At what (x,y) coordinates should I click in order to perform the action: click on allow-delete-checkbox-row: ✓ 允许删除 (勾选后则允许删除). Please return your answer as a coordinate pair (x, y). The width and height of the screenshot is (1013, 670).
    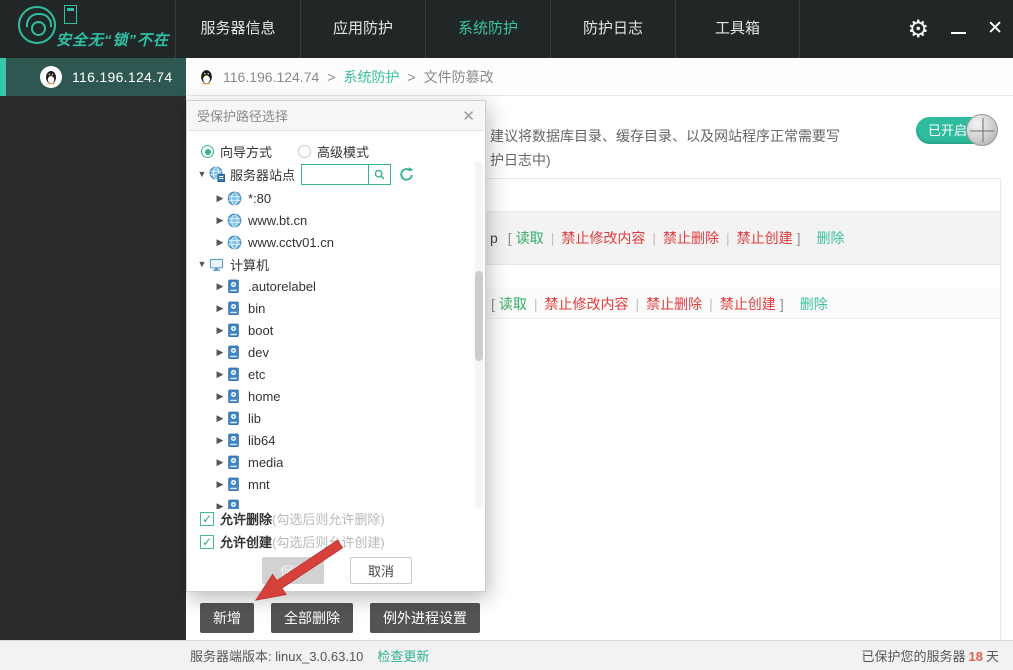
    Looking at the image, I should click on (292, 518).